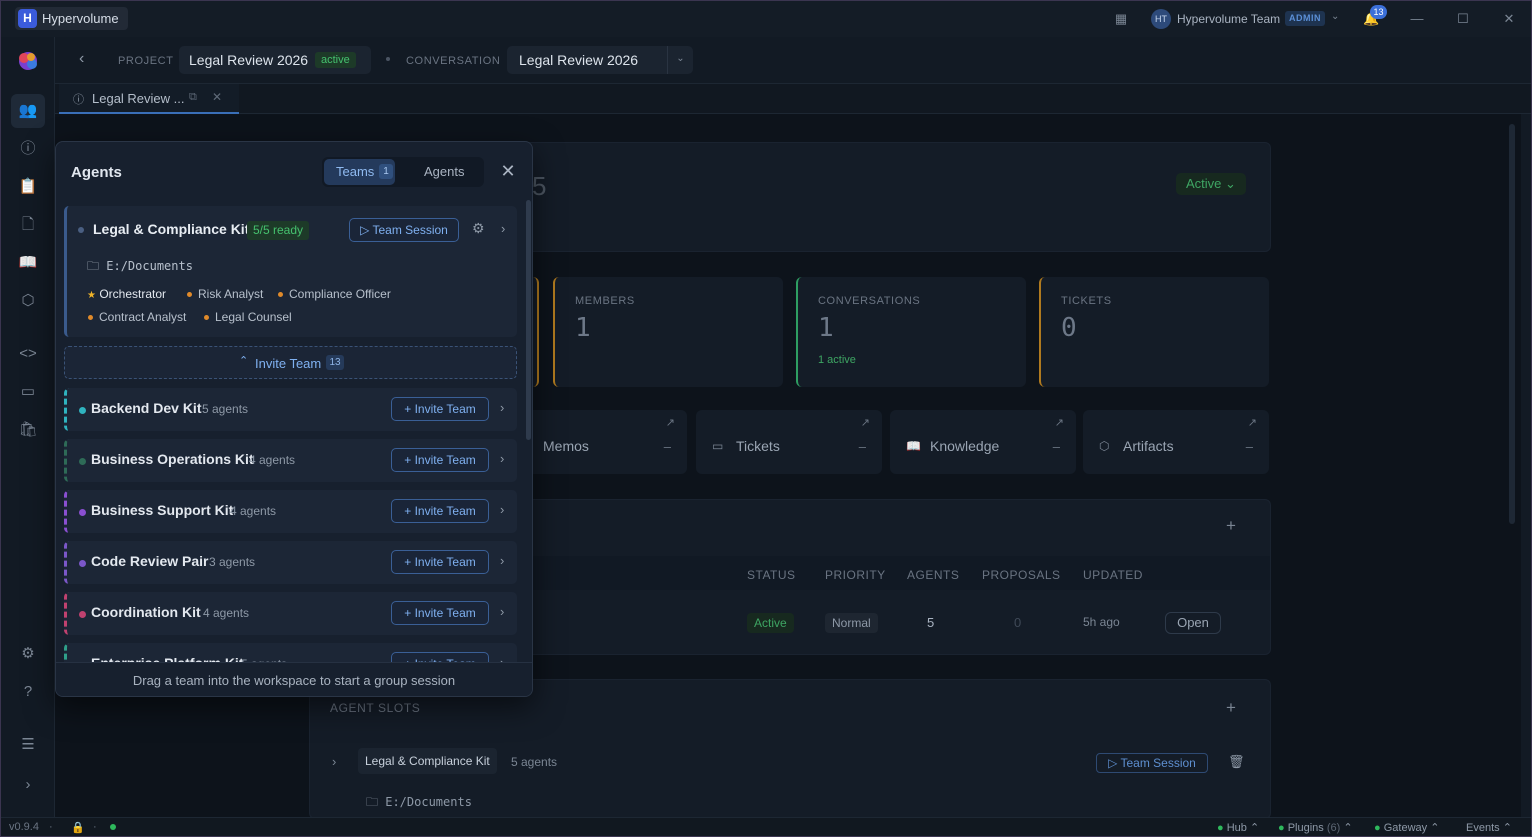 This screenshot has height=837, width=1532. Describe the element at coordinates (1121, 19) in the screenshot. I see `grid-icon: ▦` at that location.